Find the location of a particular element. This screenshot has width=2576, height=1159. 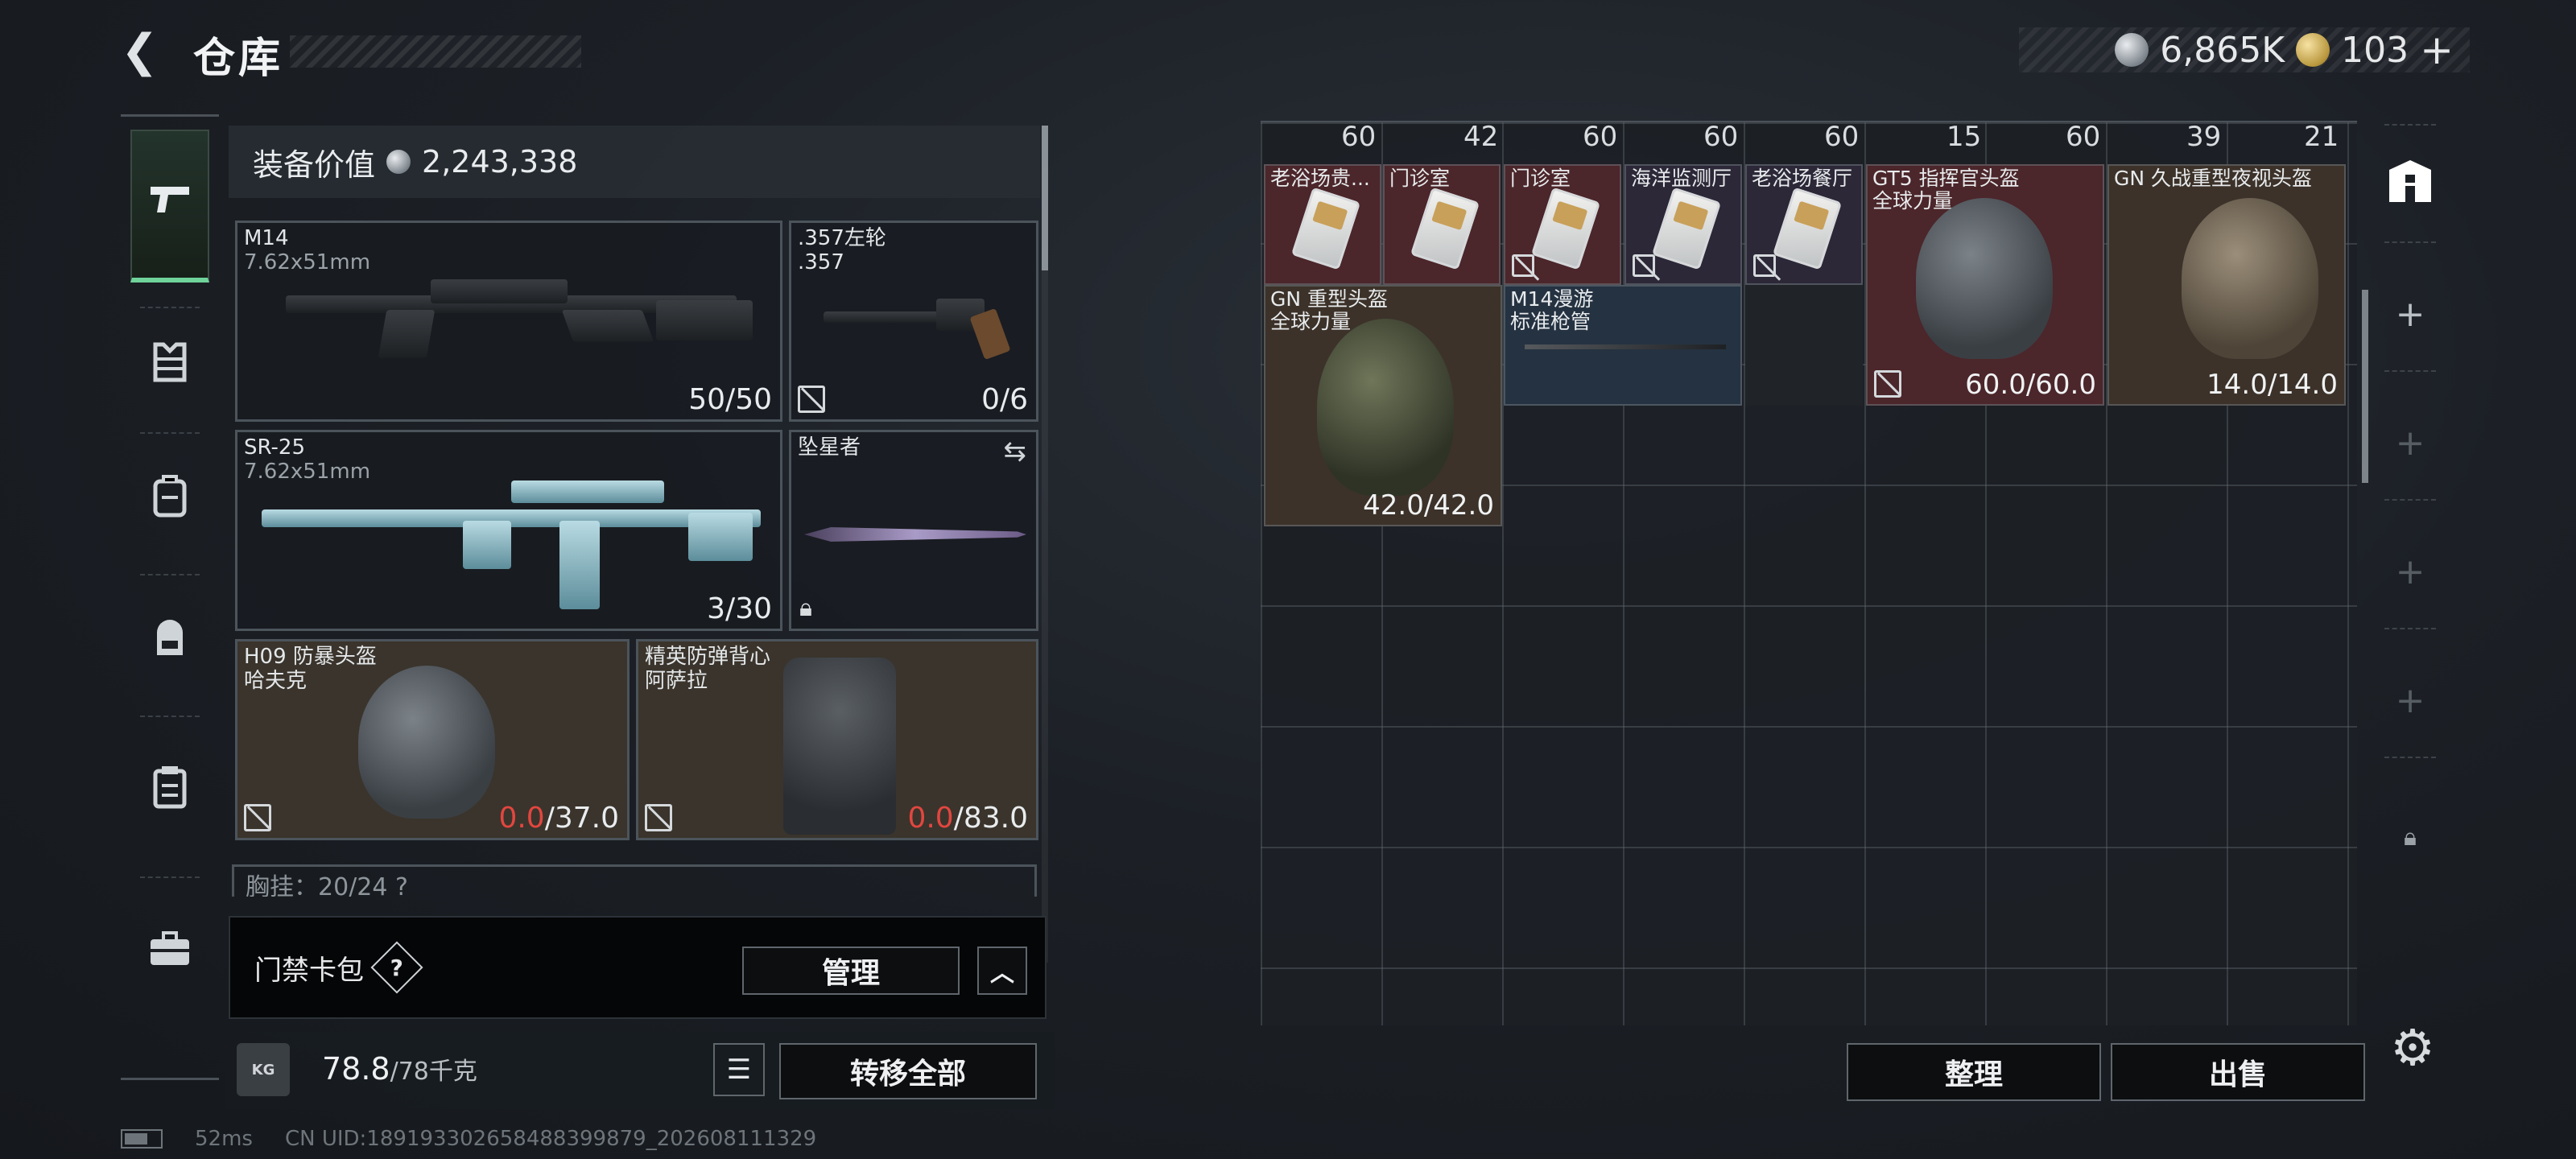

manage-button: 管理 is located at coordinates (851, 971).